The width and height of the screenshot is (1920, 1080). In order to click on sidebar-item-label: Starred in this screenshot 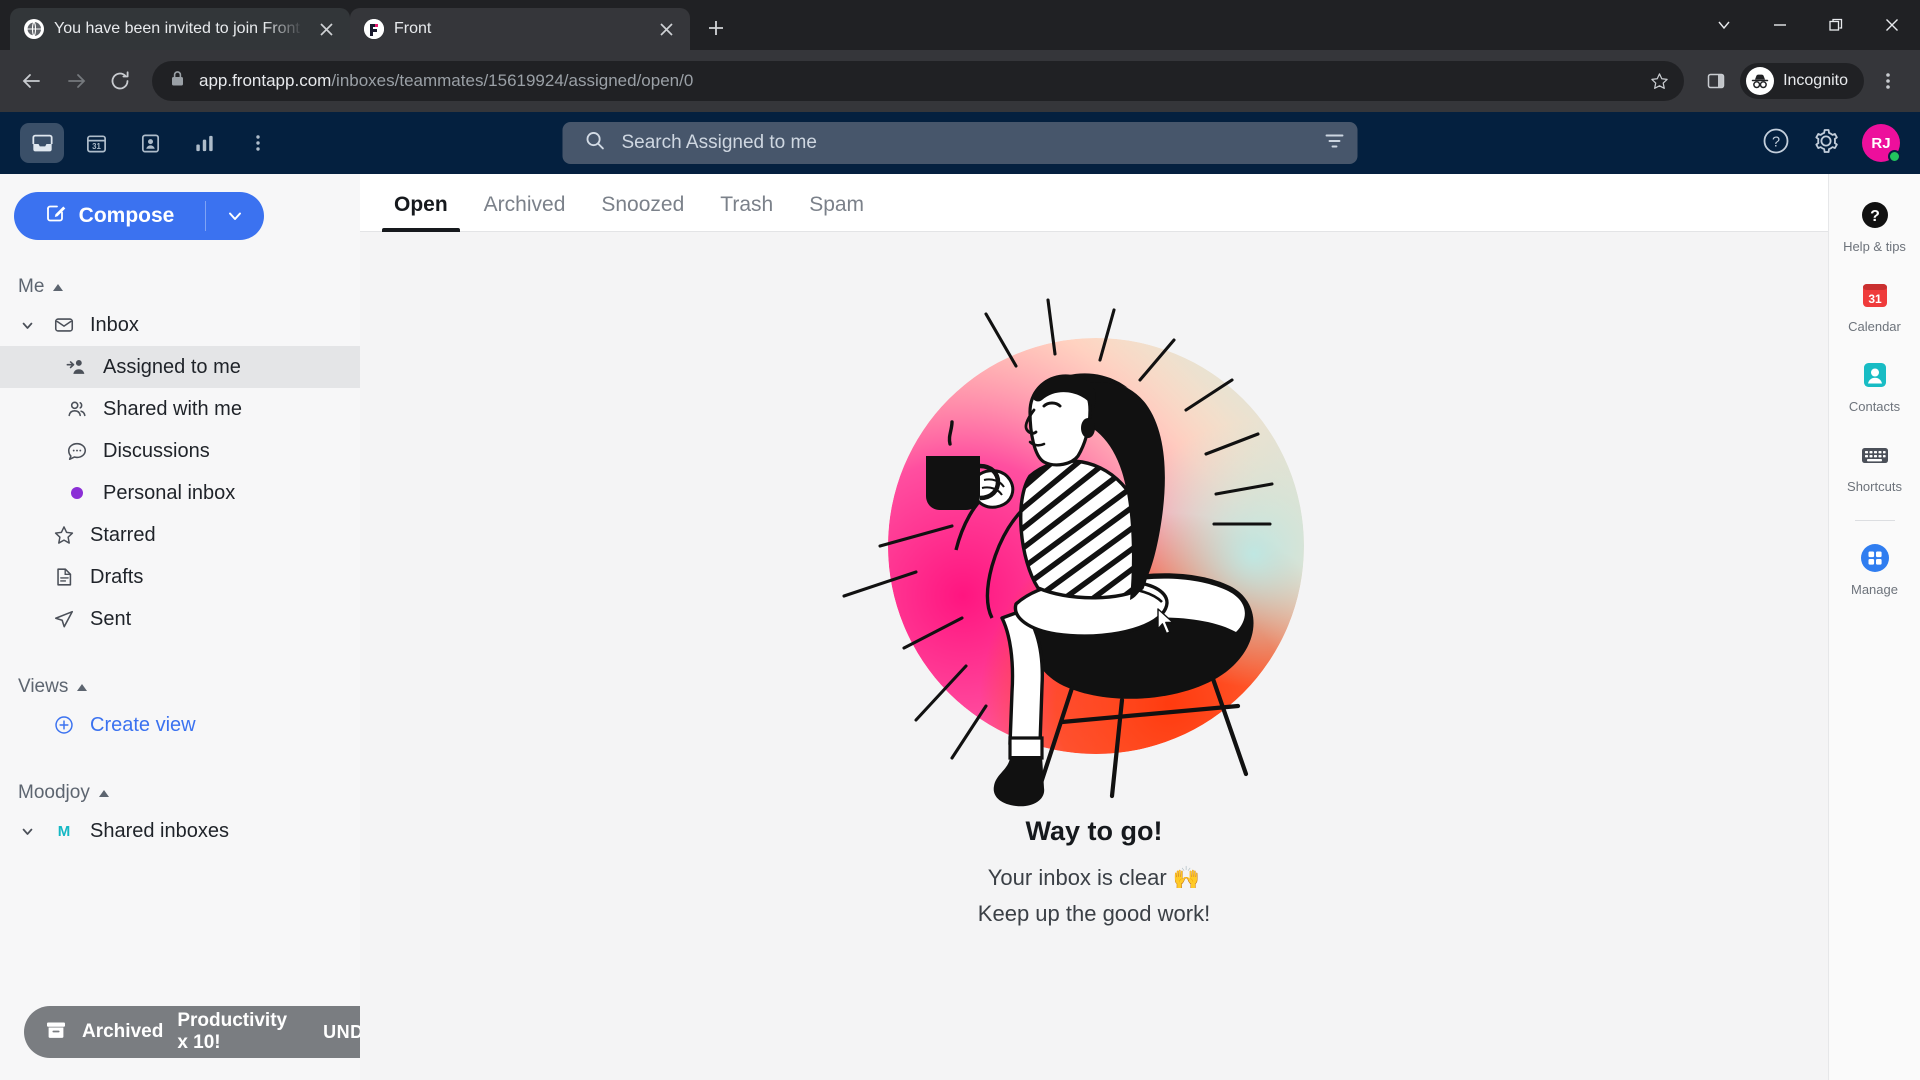, I will do `click(123, 534)`.